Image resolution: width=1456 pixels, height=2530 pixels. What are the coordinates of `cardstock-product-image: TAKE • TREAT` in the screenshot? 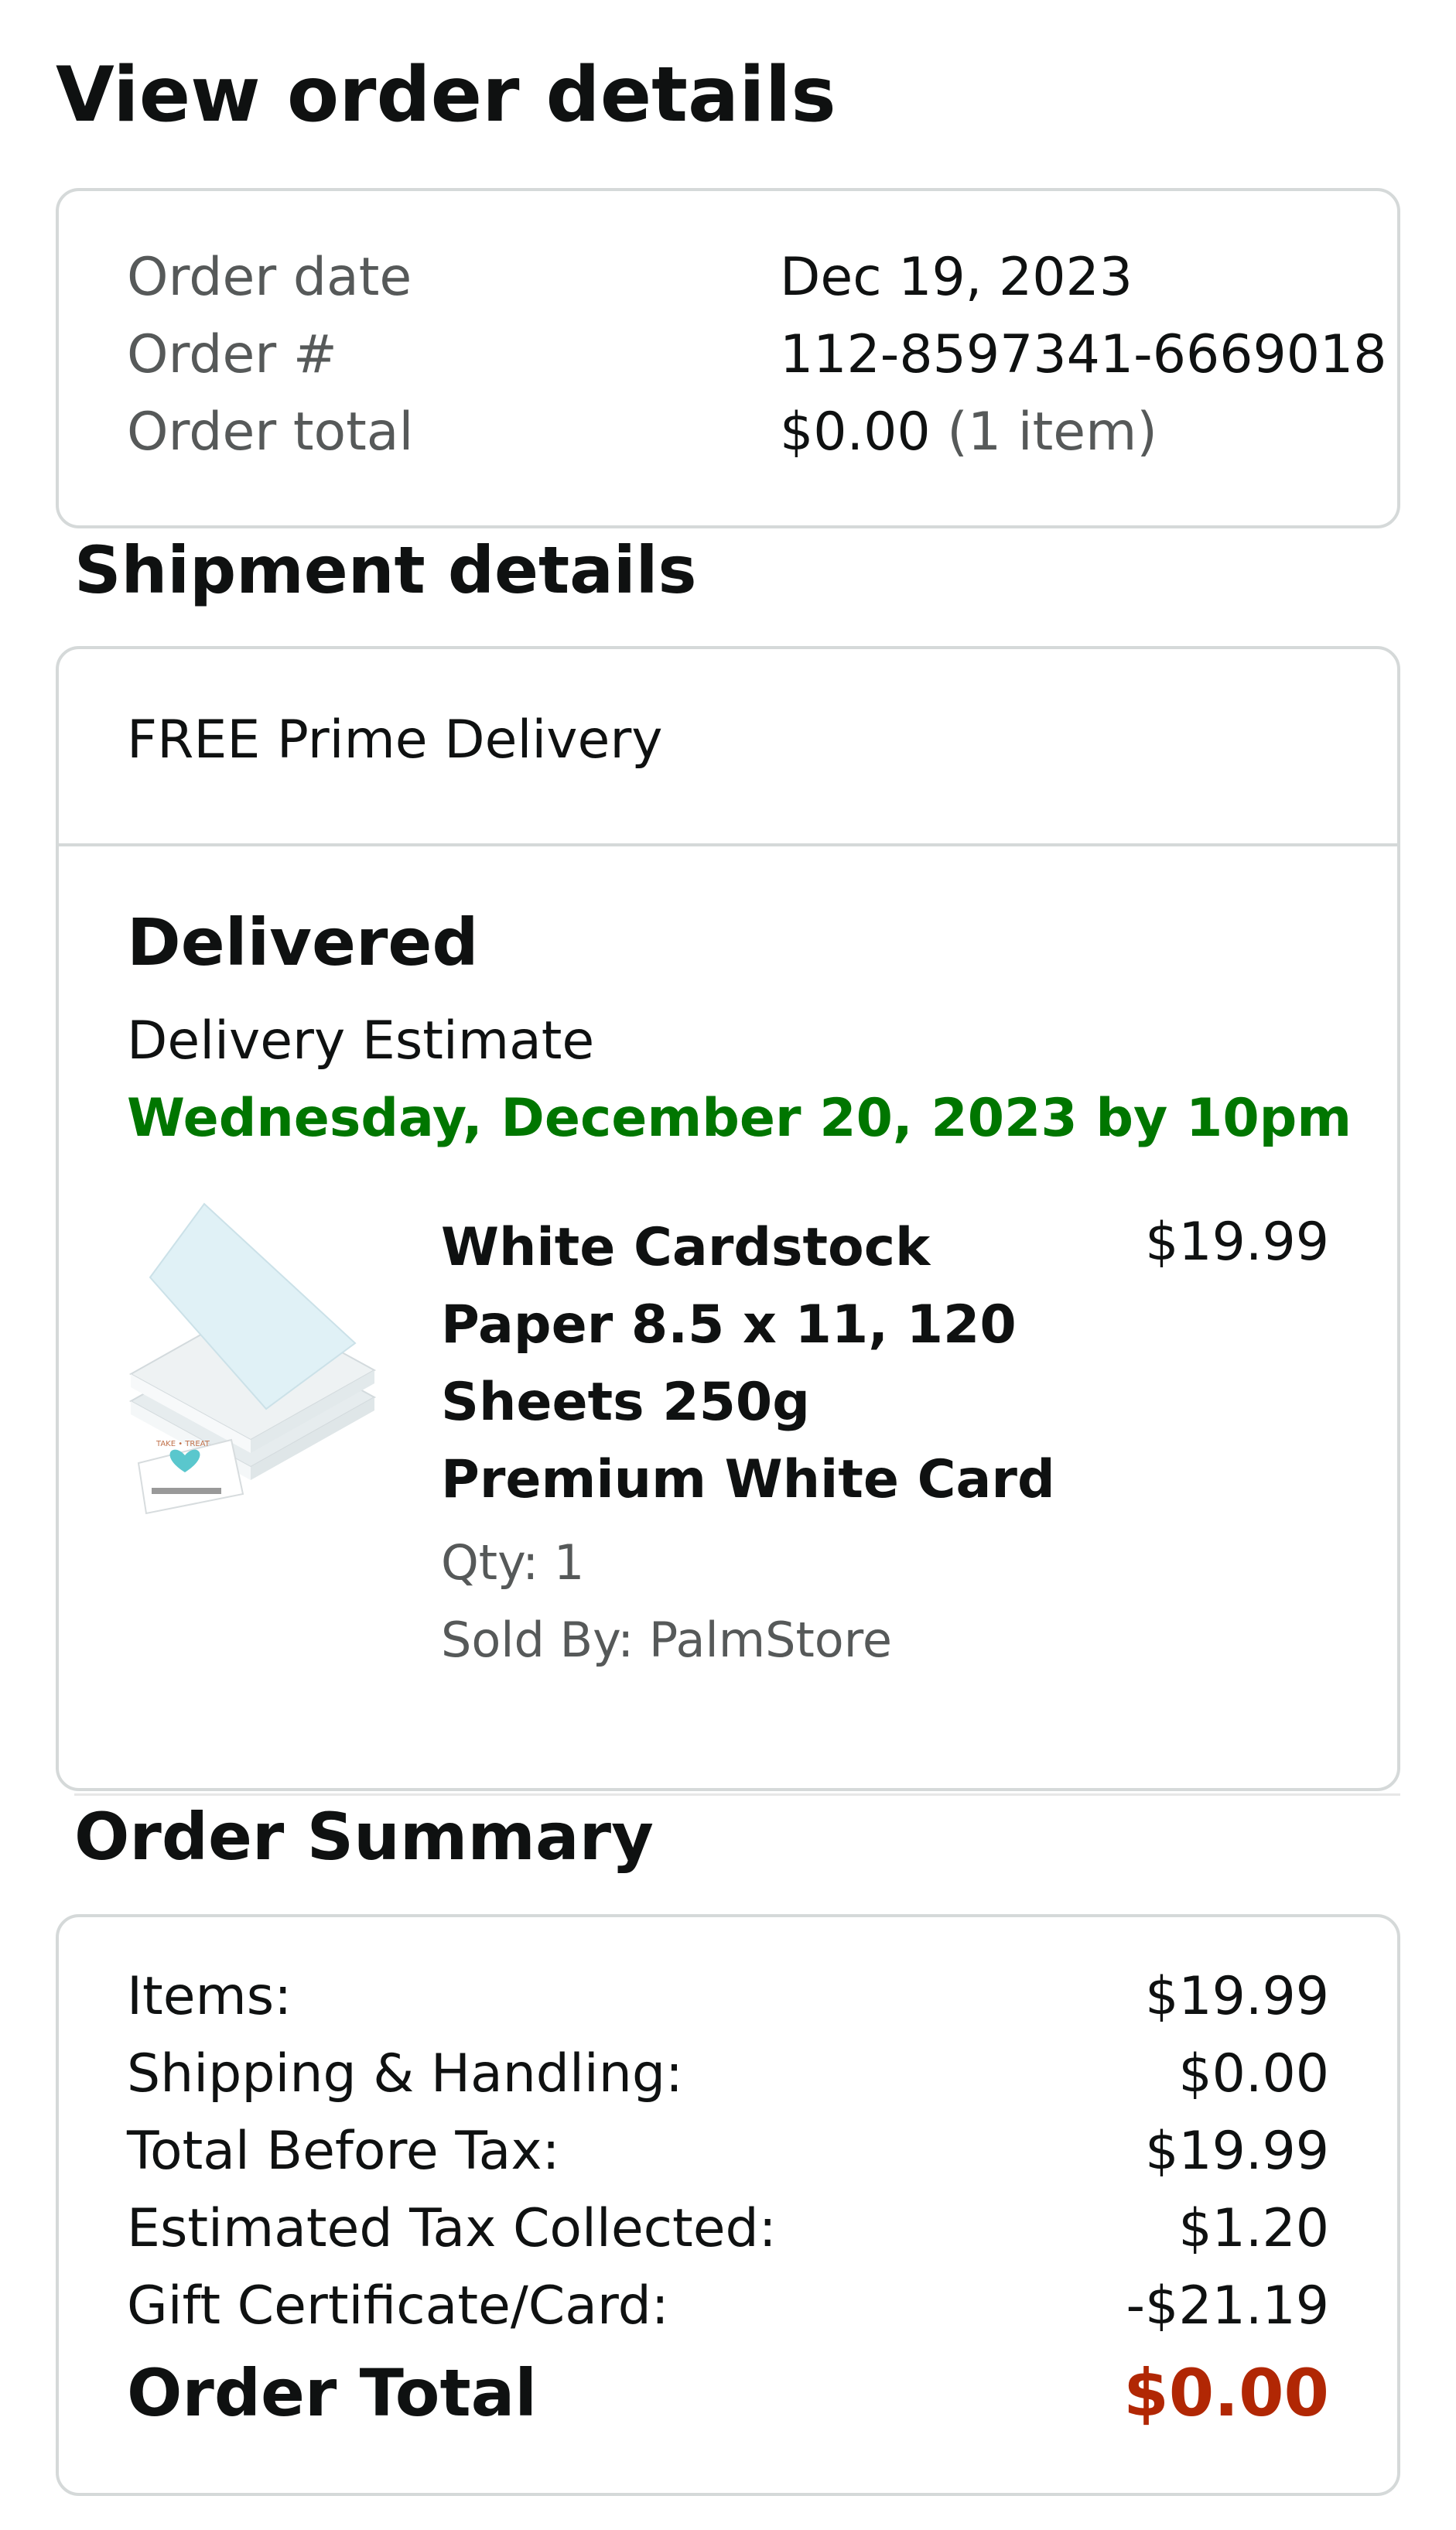 It's located at (258, 1362).